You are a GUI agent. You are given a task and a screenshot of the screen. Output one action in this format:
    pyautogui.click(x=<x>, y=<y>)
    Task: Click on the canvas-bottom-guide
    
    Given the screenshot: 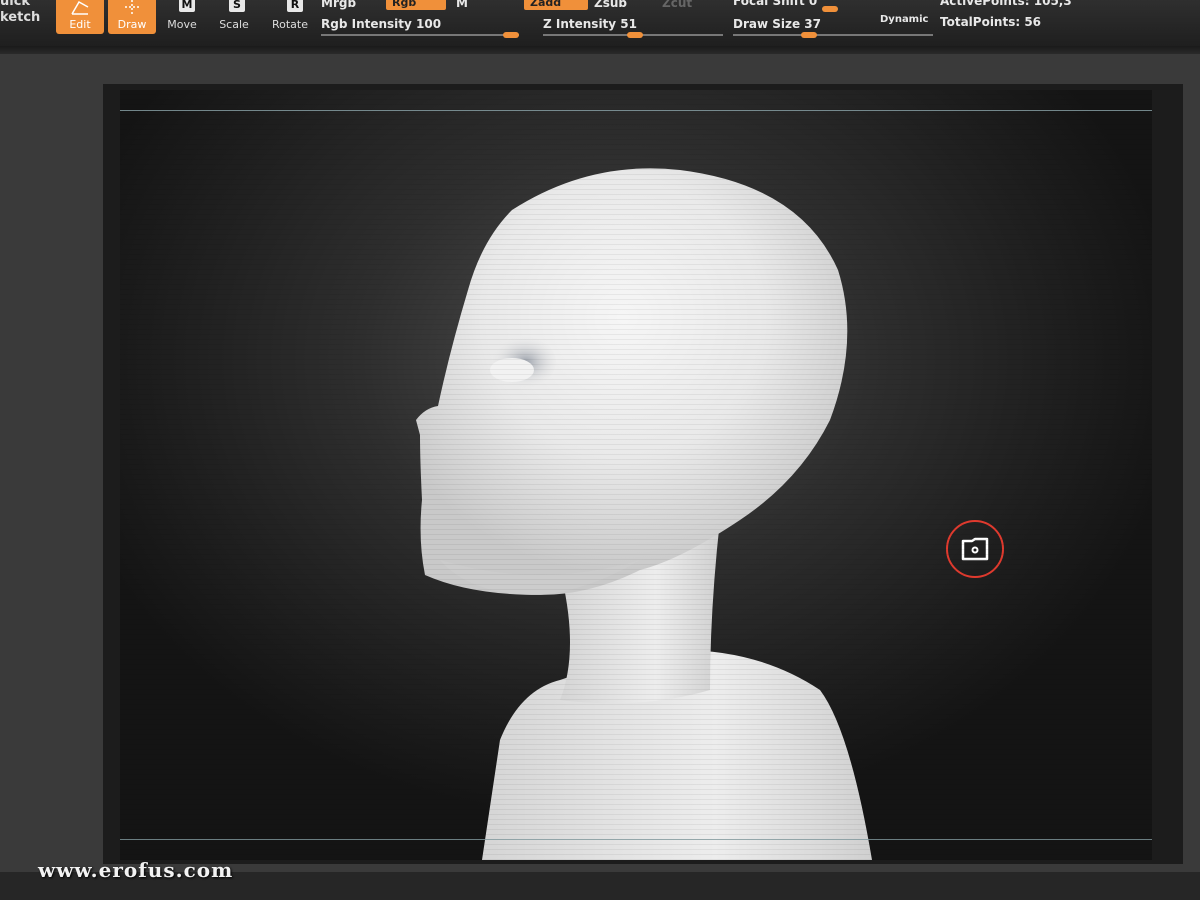 What is the action you would take?
    pyautogui.click(x=636, y=839)
    